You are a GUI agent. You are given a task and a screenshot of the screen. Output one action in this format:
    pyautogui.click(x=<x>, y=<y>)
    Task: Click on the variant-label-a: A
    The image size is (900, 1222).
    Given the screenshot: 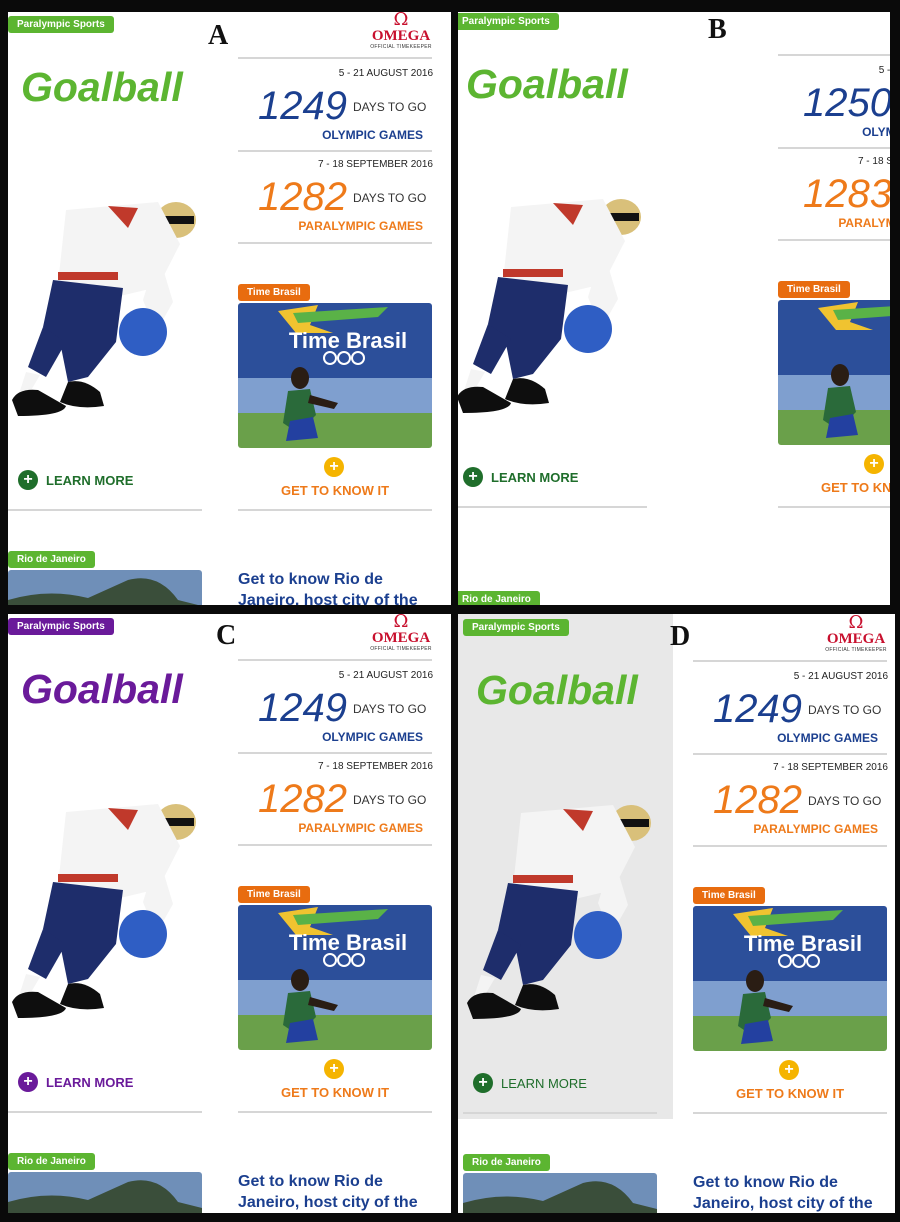 What is the action you would take?
    pyautogui.click(x=218, y=35)
    